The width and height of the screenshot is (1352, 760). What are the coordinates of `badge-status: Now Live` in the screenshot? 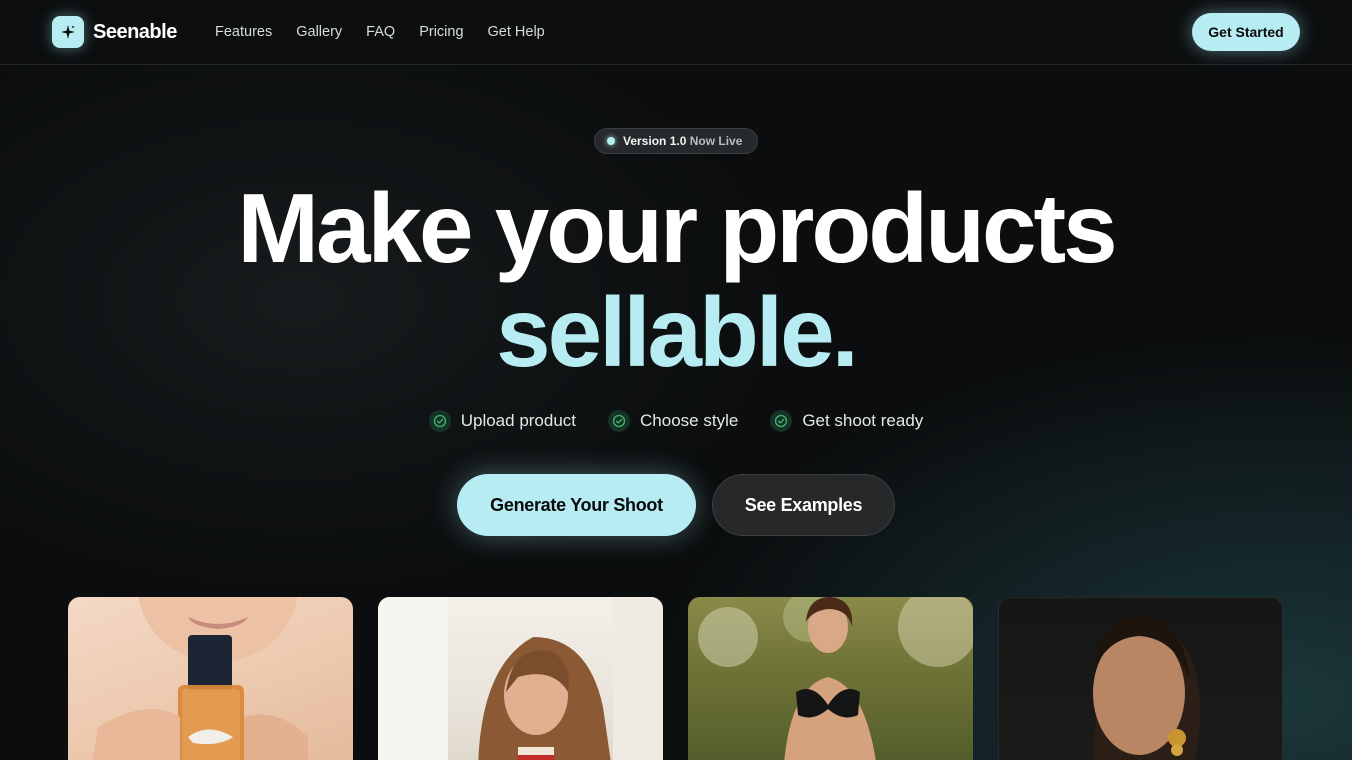 It's located at (716, 141).